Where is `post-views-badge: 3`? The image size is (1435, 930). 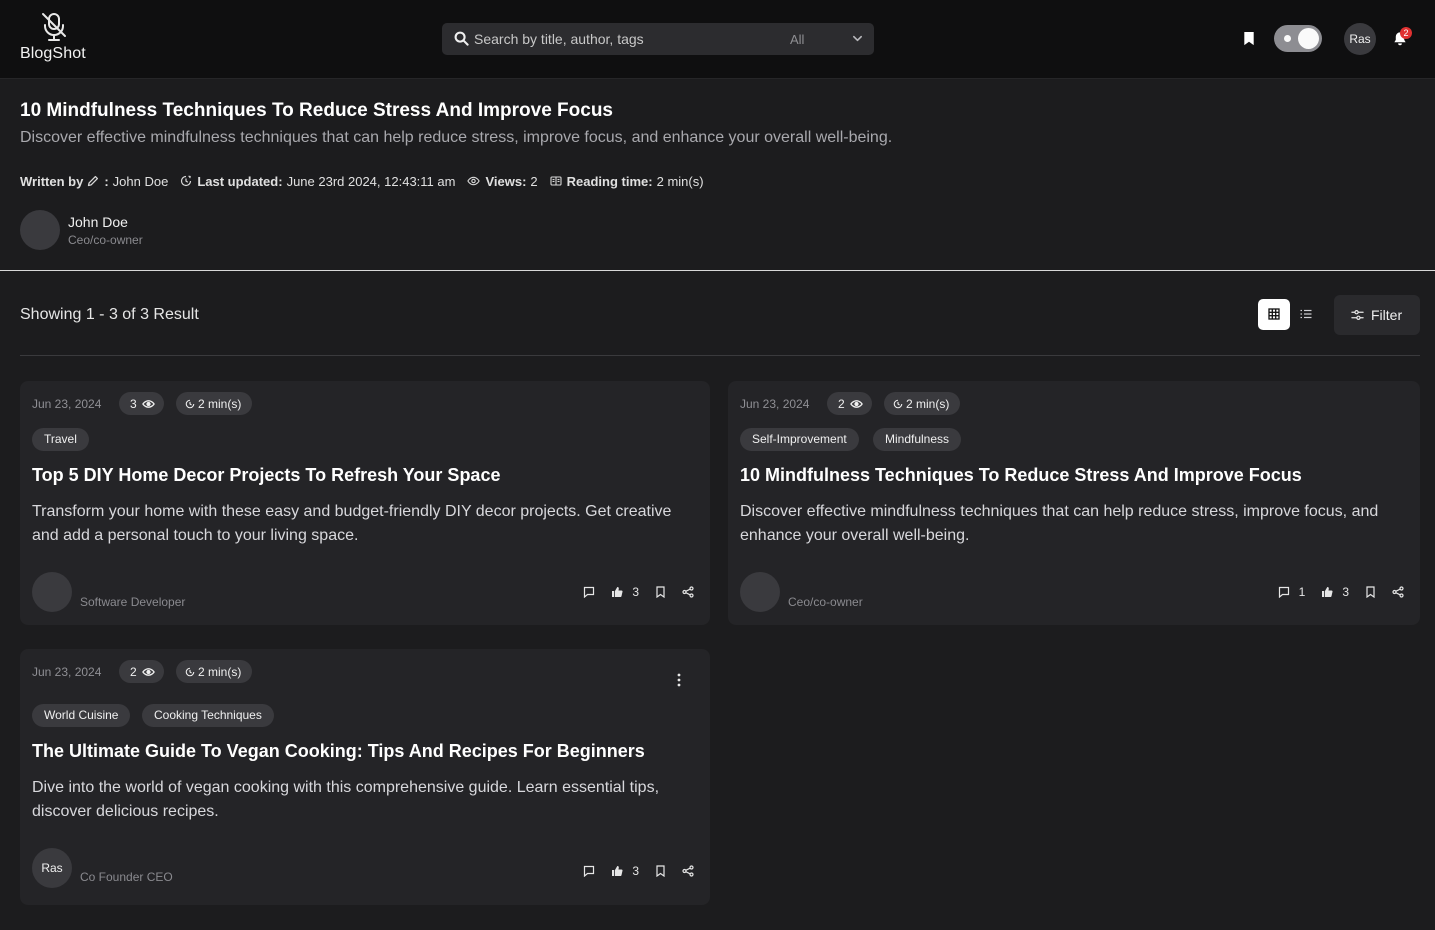
post-views-badge: 3 is located at coordinates (141, 403).